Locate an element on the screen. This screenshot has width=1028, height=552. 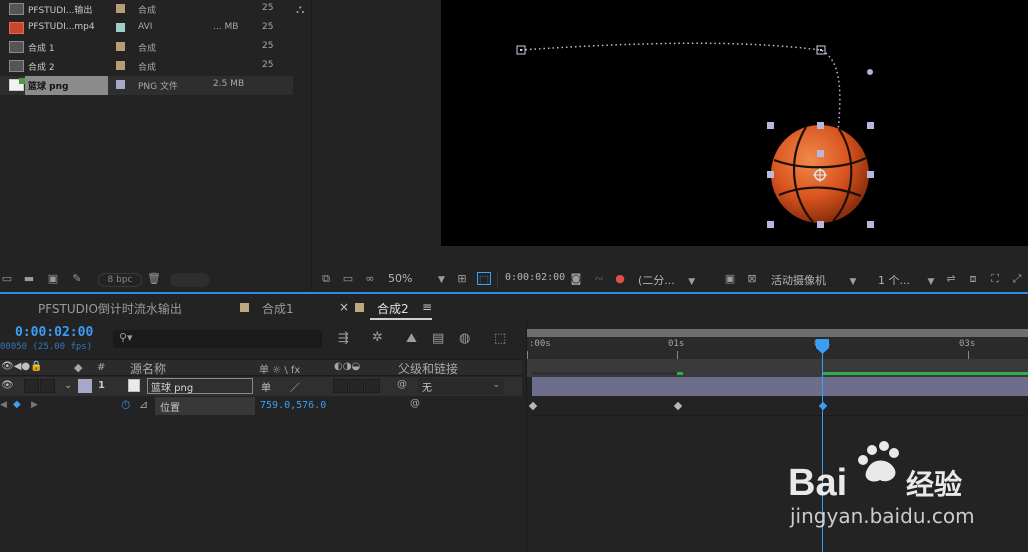
composition-thumbnail-icon is located at coordinates (16, 66).